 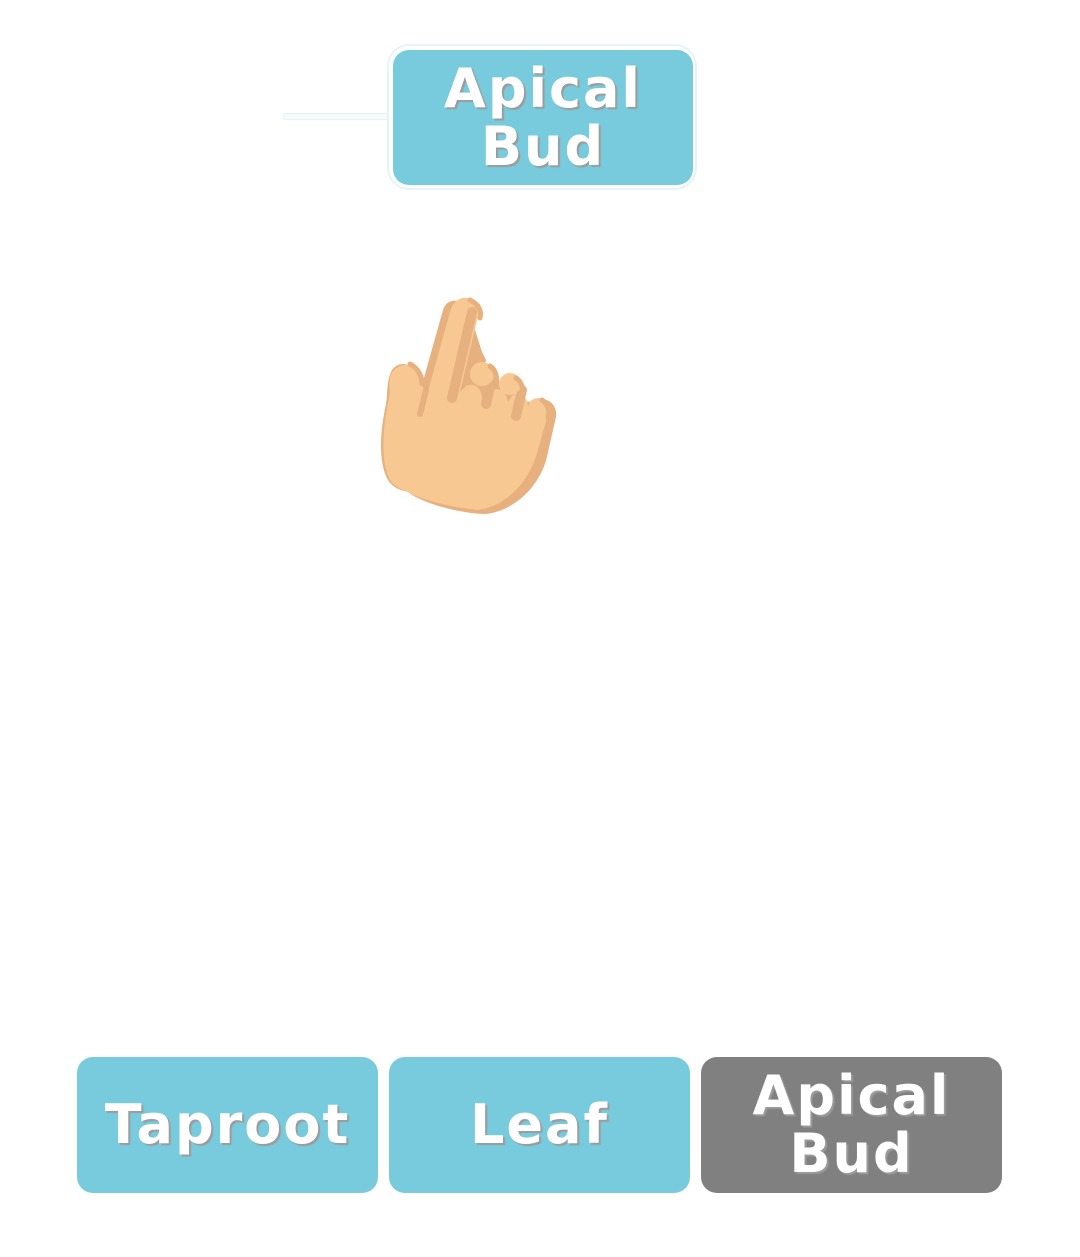 I want to click on label-connector-line, so click(x=338, y=116).